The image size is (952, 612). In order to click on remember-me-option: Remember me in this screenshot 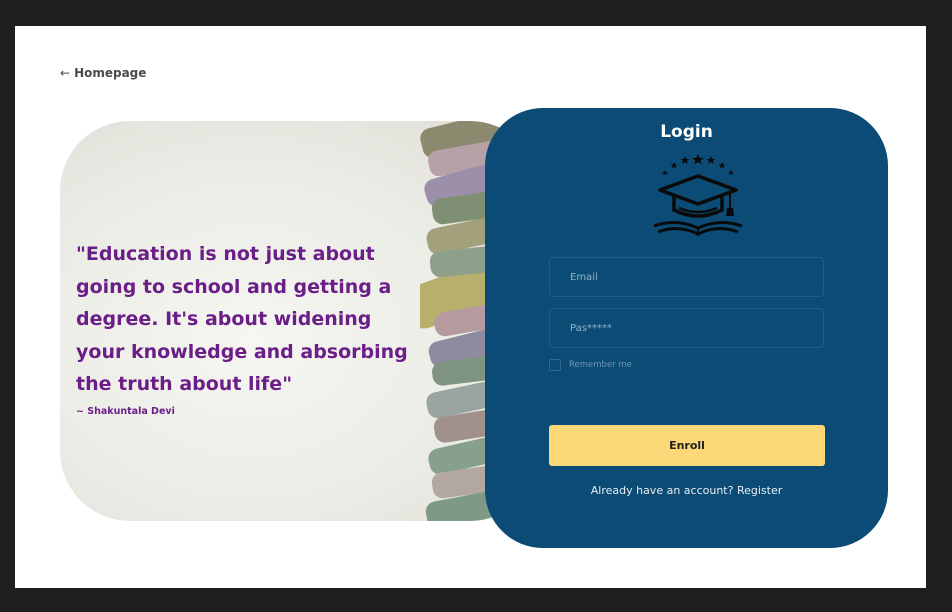, I will do `click(590, 365)`.